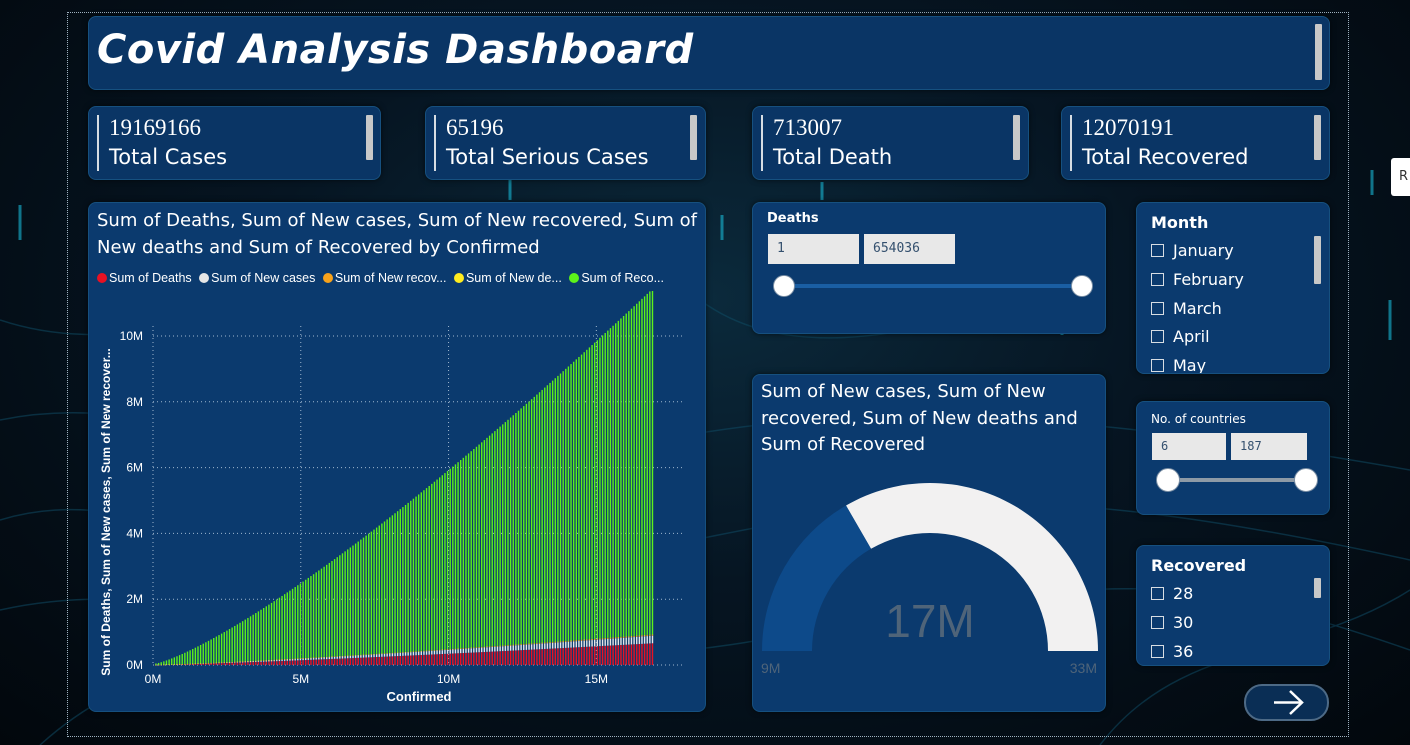  Describe the element at coordinates (1237, 480) in the screenshot. I see `countries-slider-track` at that location.